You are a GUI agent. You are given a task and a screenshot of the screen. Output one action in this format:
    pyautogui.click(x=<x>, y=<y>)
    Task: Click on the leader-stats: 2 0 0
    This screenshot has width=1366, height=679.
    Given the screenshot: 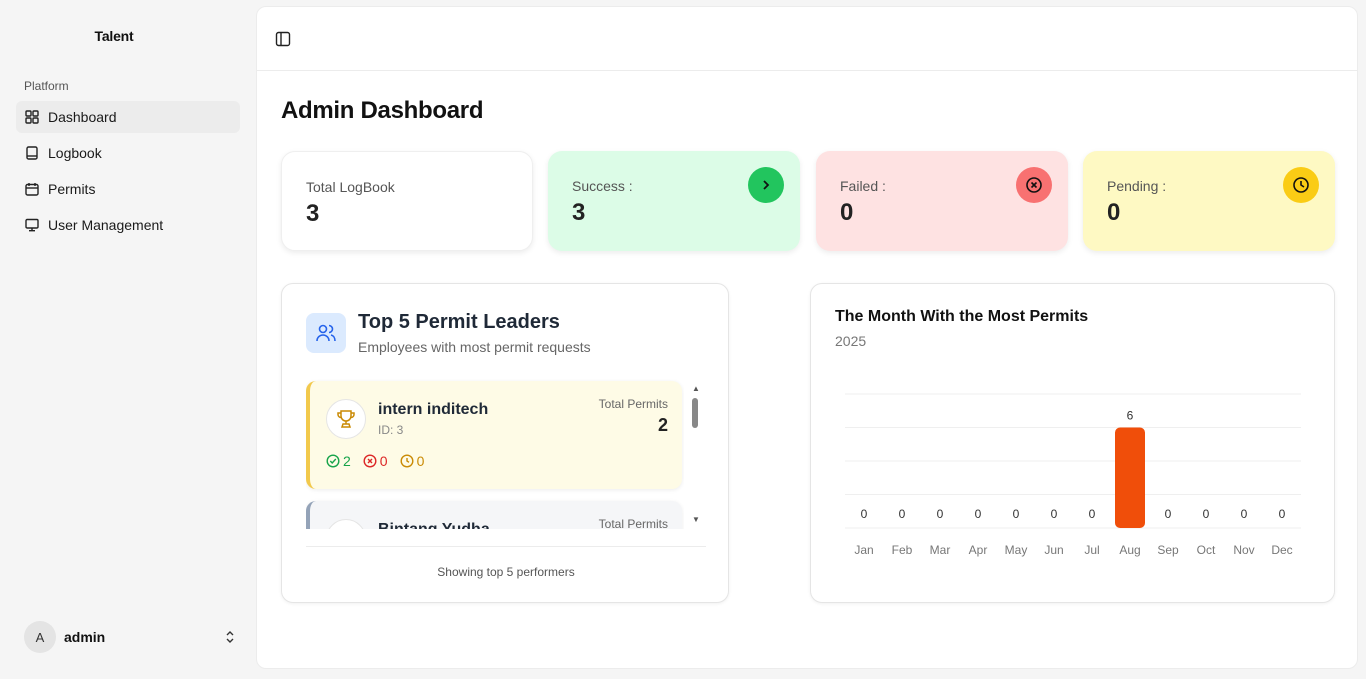 What is the action you would take?
    pyautogui.click(x=375, y=461)
    